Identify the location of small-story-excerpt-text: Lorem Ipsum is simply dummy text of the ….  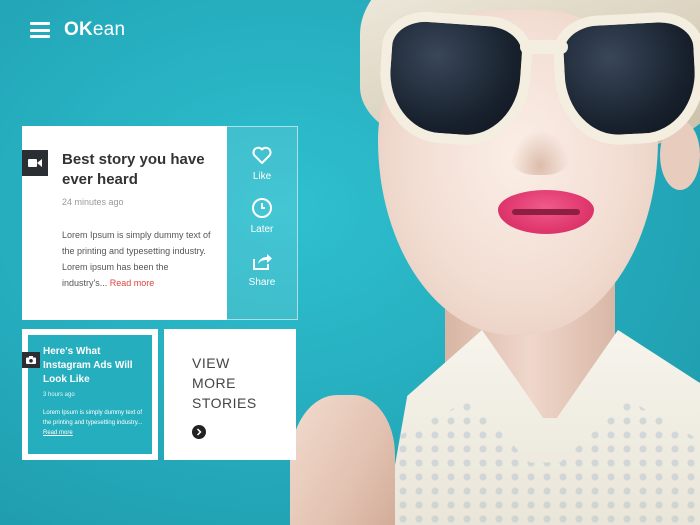
(93, 418).